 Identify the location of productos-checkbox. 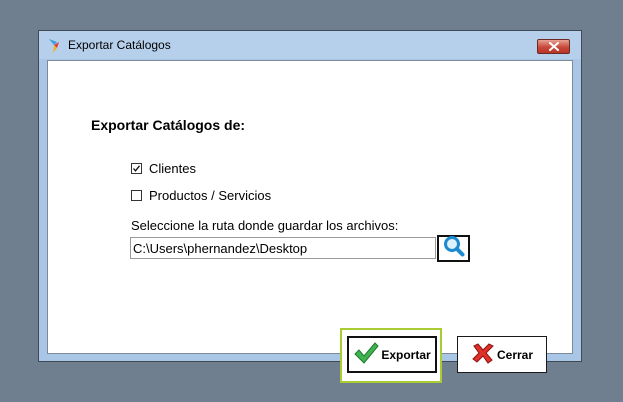
(136, 195).